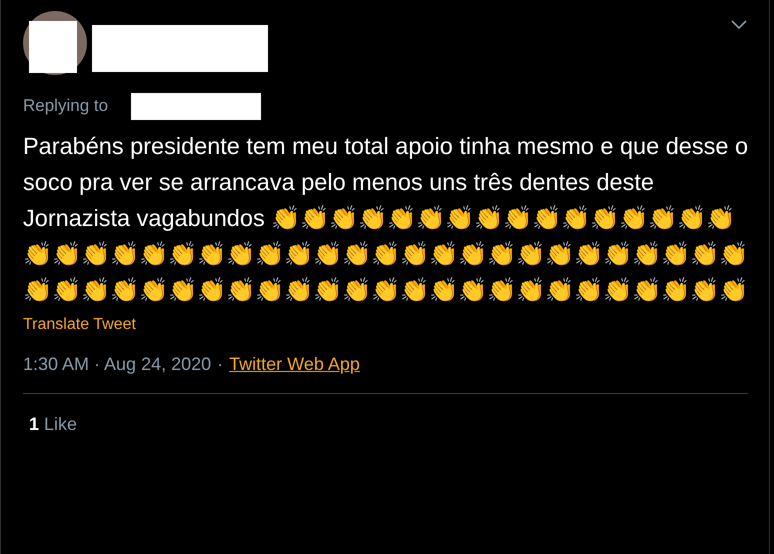 The height and width of the screenshot is (554, 774). Describe the element at coordinates (294, 364) in the screenshot. I see `source-link: Twitter Web App` at that location.